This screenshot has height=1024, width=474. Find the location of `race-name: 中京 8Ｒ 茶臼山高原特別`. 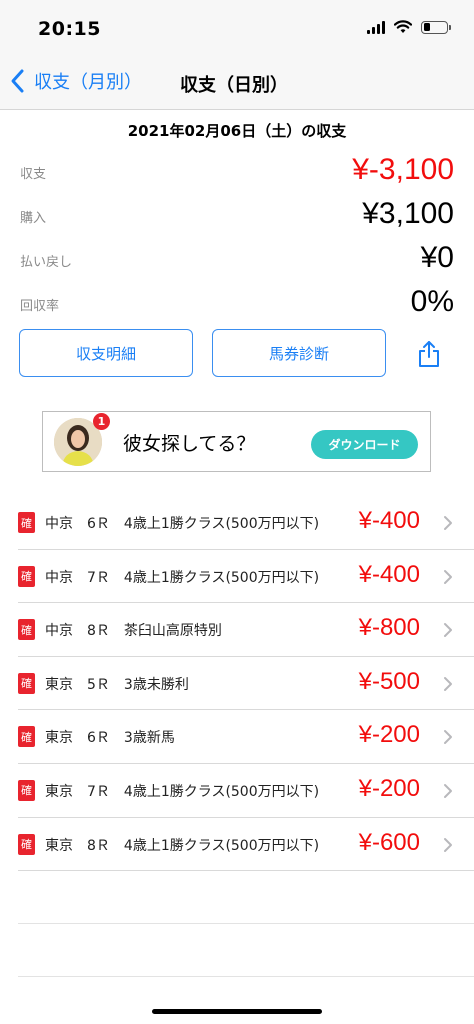

race-name: 中京 8Ｒ 茶臼山高原特別 is located at coordinates (133, 631).